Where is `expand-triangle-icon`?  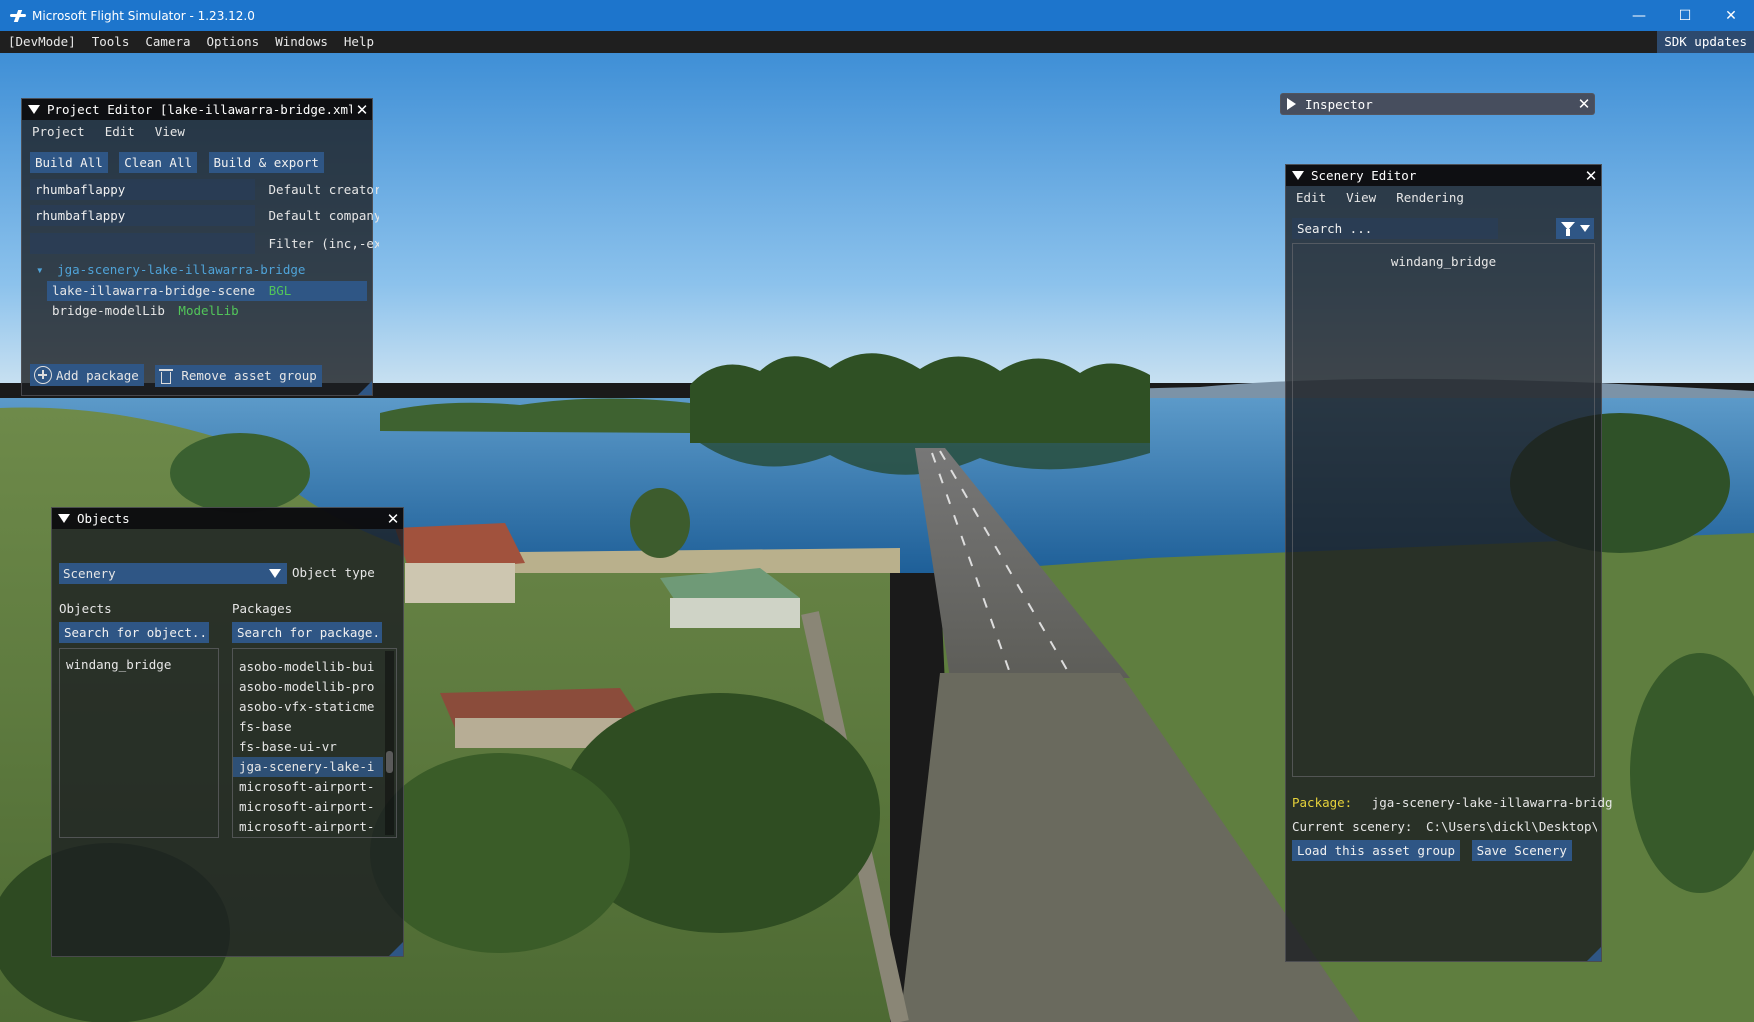 expand-triangle-icon is located at coordinates (1291, 104).